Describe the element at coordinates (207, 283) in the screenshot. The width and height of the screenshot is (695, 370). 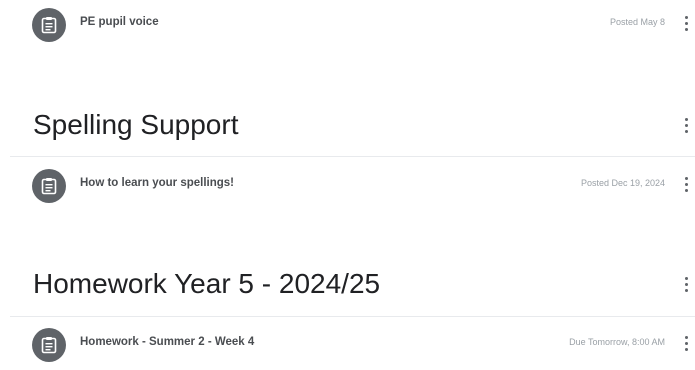
I see `topic-title: Homework Year 5 - 2024/25` at that location.